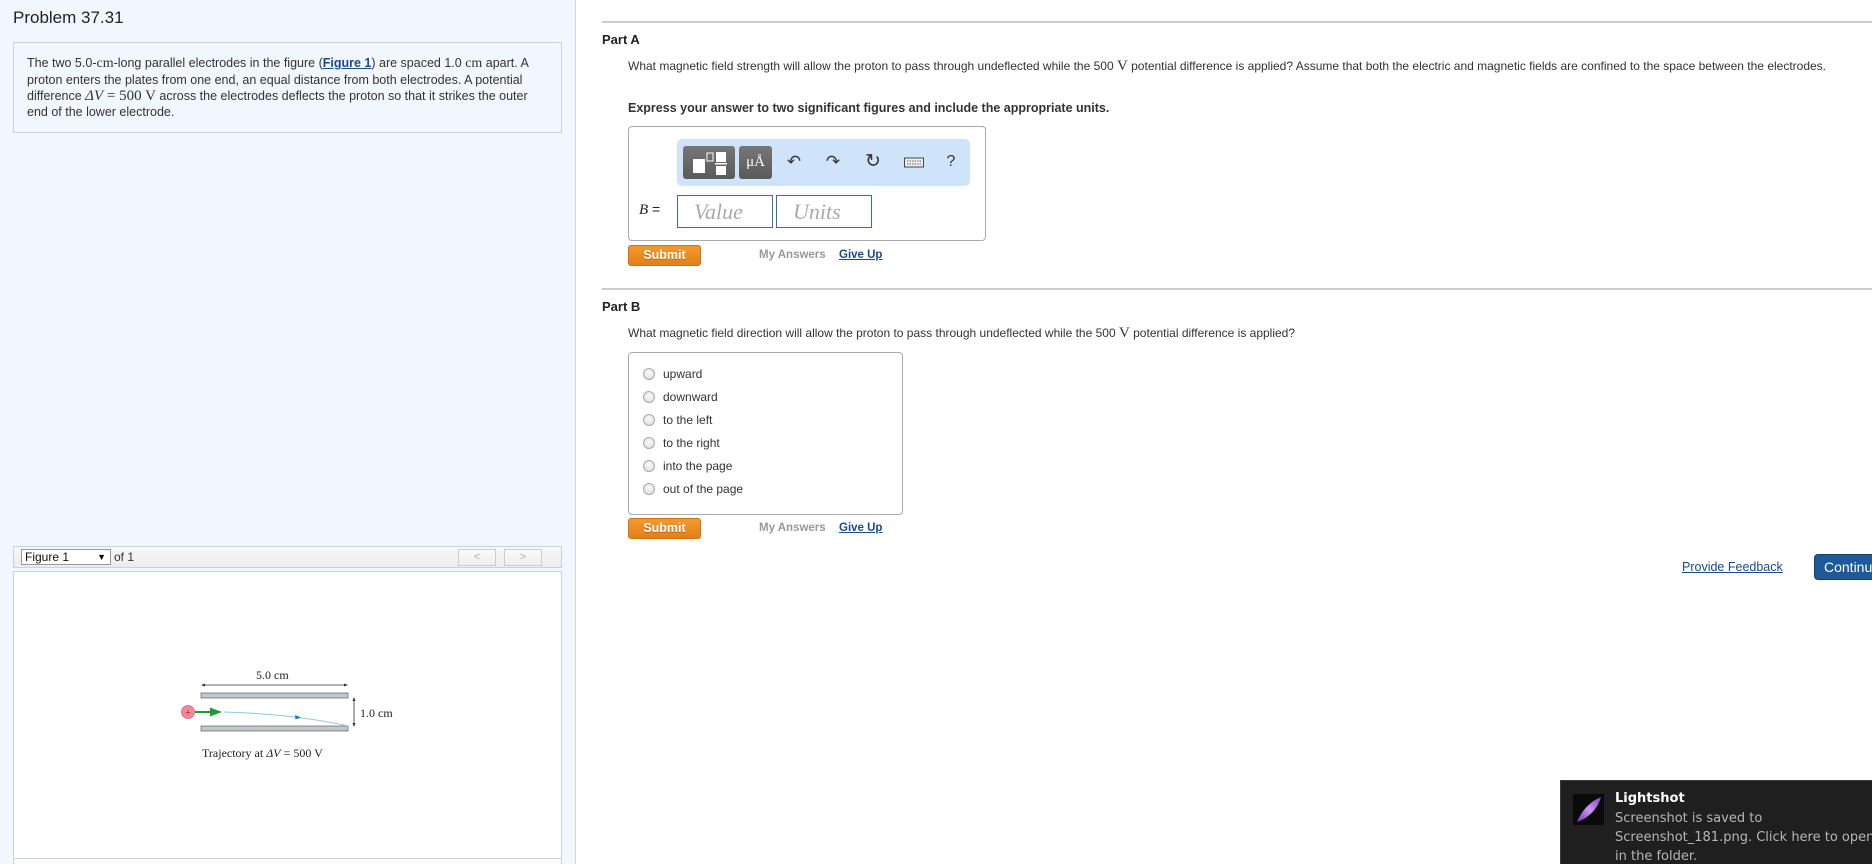 This screenshot has height=864, width=1872. I want to click on units-button: μÅ, so click(755, 162).